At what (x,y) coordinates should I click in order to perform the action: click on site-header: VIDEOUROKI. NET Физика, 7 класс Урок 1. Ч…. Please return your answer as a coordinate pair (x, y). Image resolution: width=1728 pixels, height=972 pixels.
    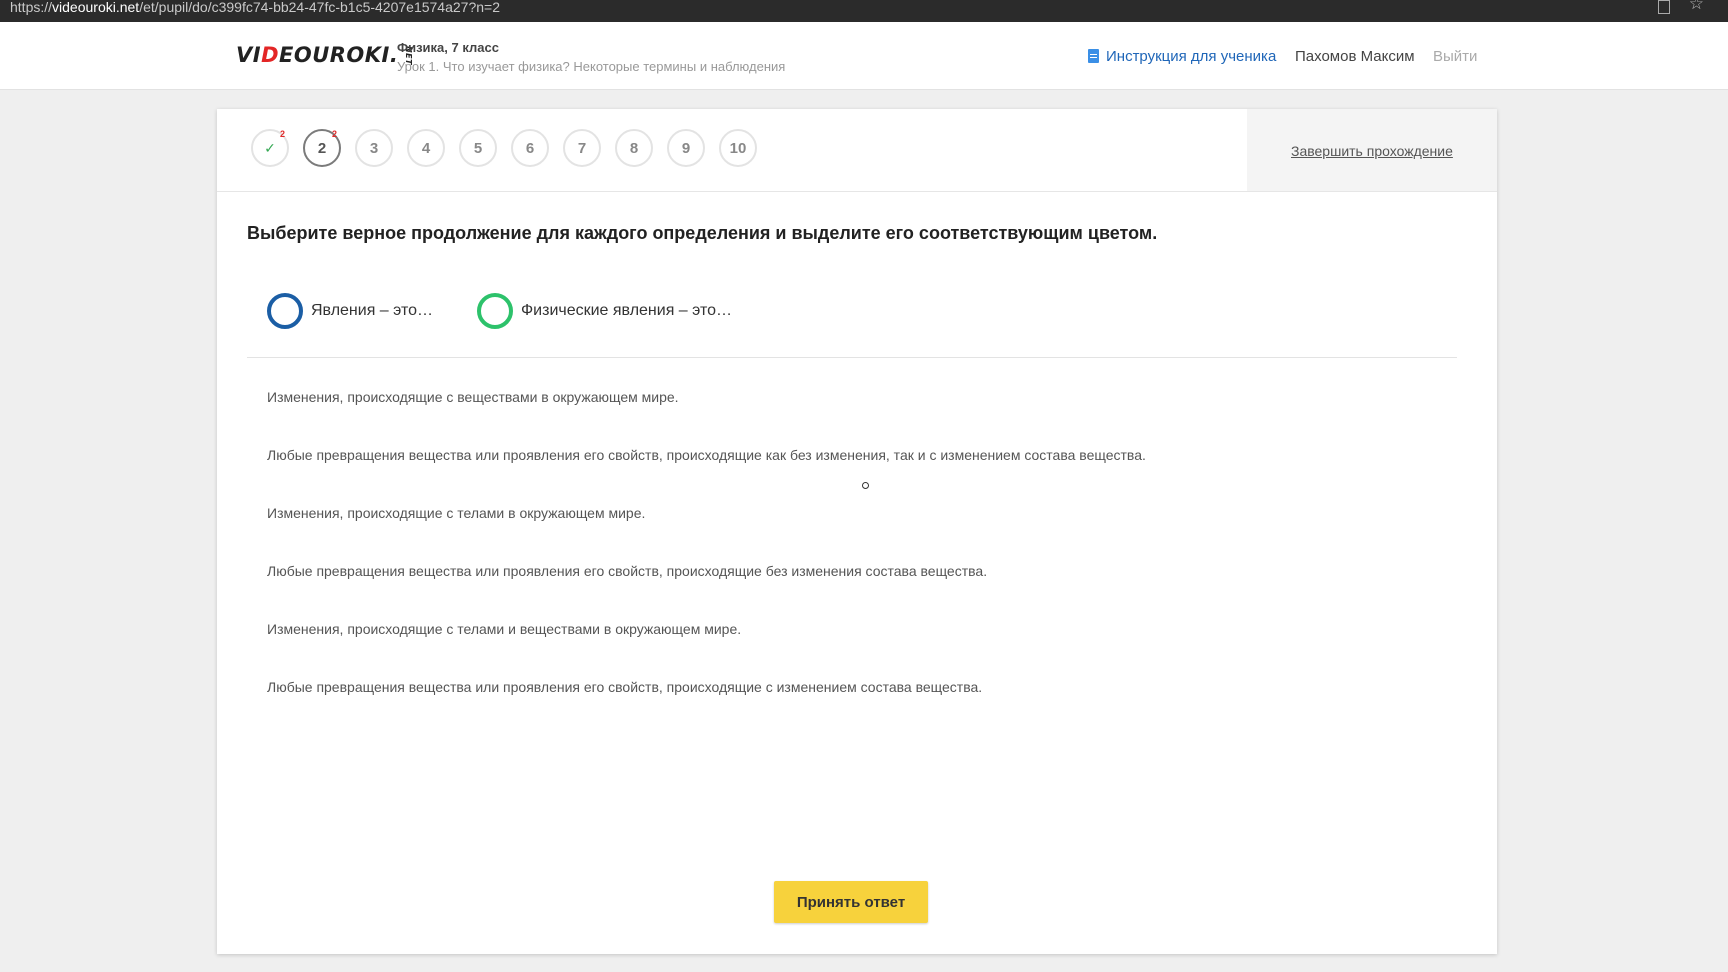
    Looking at the image, I should click on (864, 56).